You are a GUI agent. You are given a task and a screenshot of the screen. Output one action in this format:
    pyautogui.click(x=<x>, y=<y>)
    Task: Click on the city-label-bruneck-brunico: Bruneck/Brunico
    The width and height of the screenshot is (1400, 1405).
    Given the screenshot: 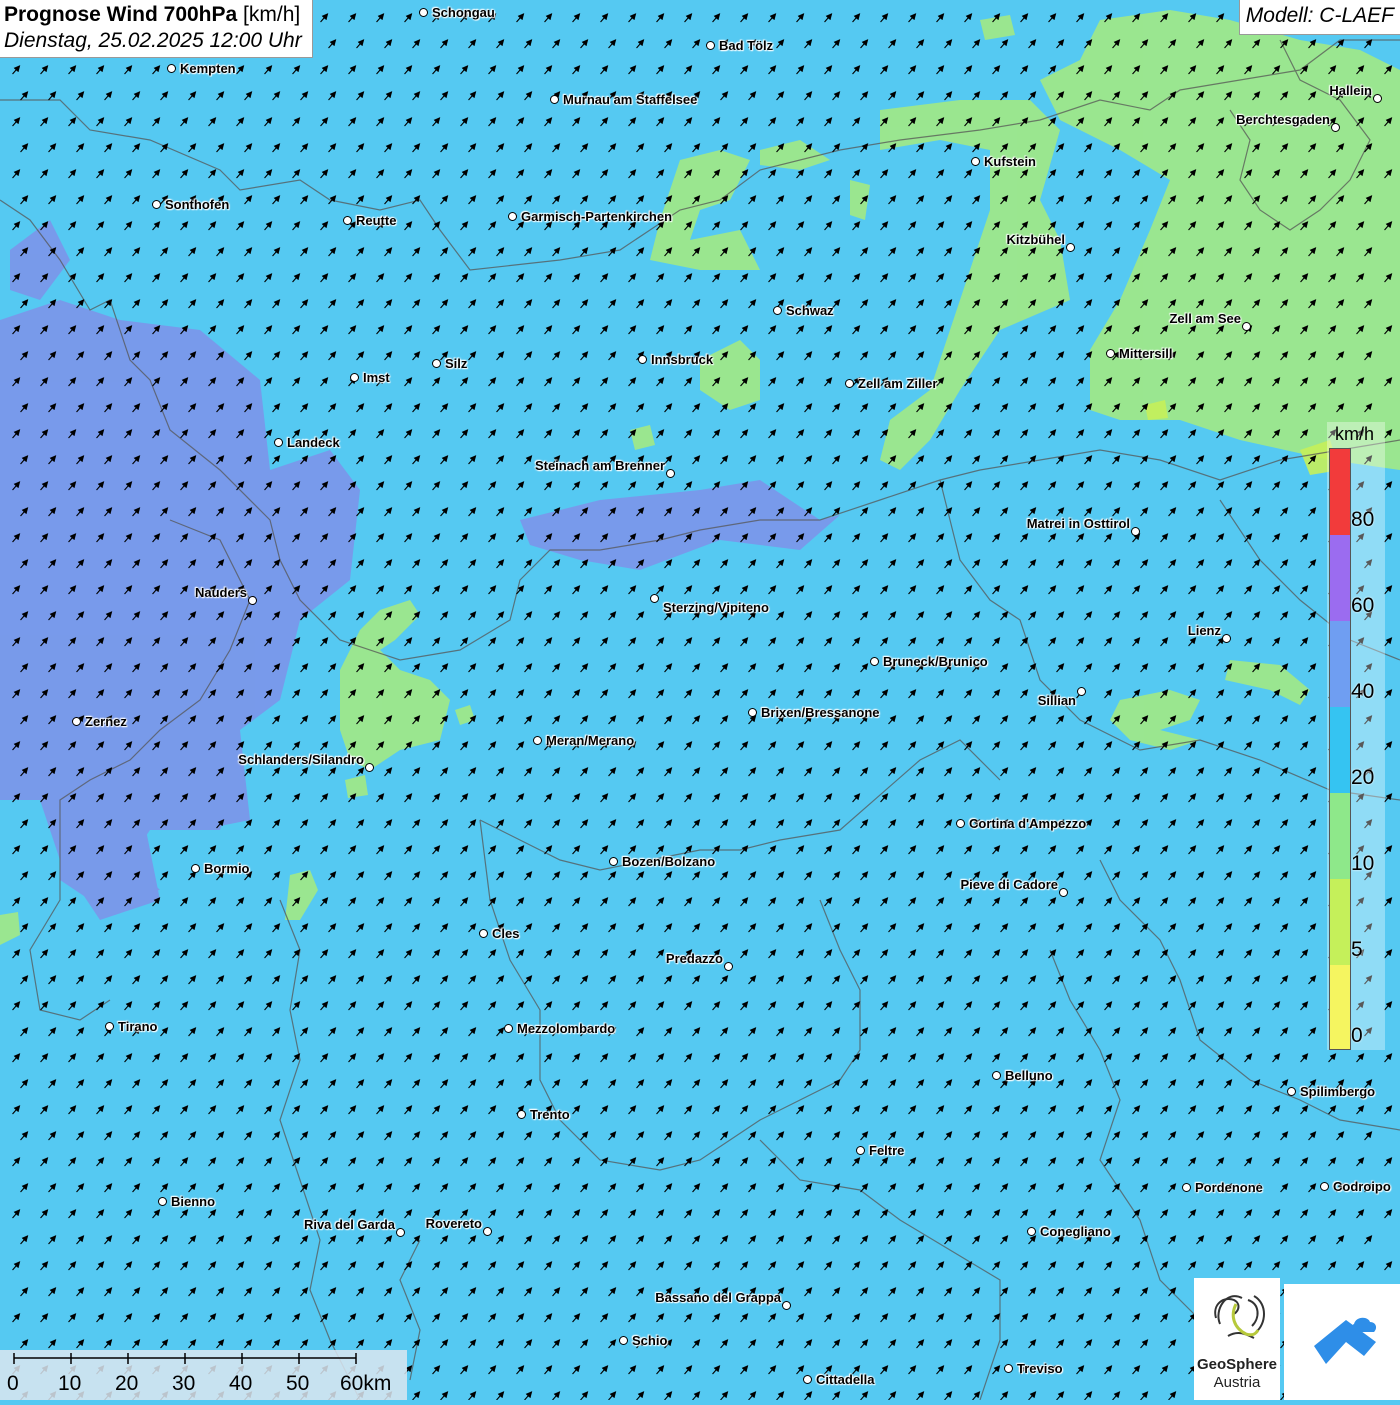 What is the action you would take?
    pyautogui.click(x=935, y=661)
    